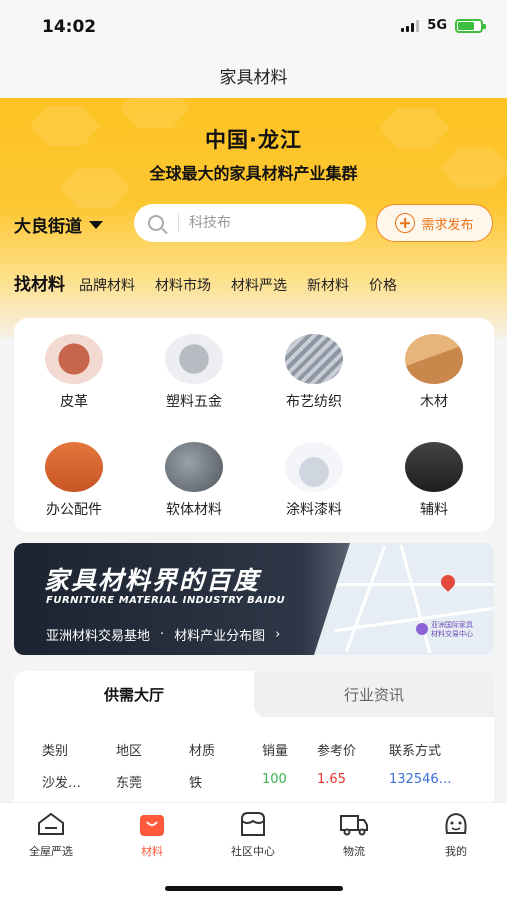 The image size is (507, 900). Describe the element at coordinates (275, 751) in the screenshot. I see `col-sales: 销量` at that location.